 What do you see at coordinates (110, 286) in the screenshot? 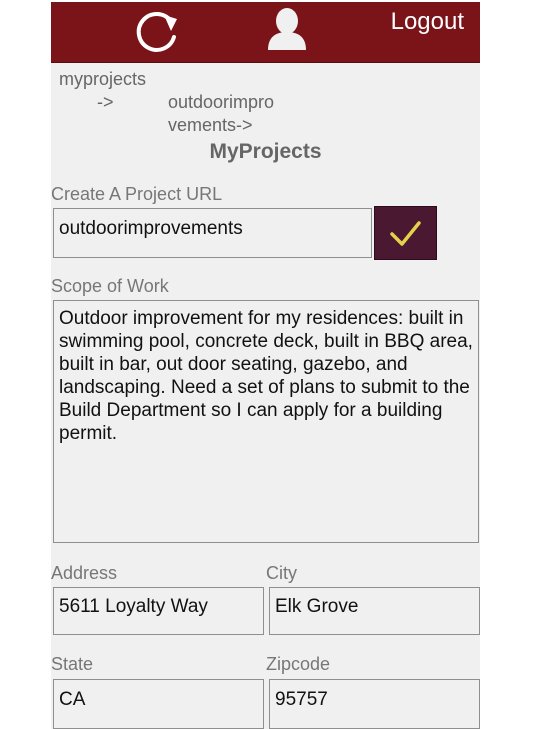
I see `scope-of-work-label: Scope of Work` at bounding box center [110, 286].